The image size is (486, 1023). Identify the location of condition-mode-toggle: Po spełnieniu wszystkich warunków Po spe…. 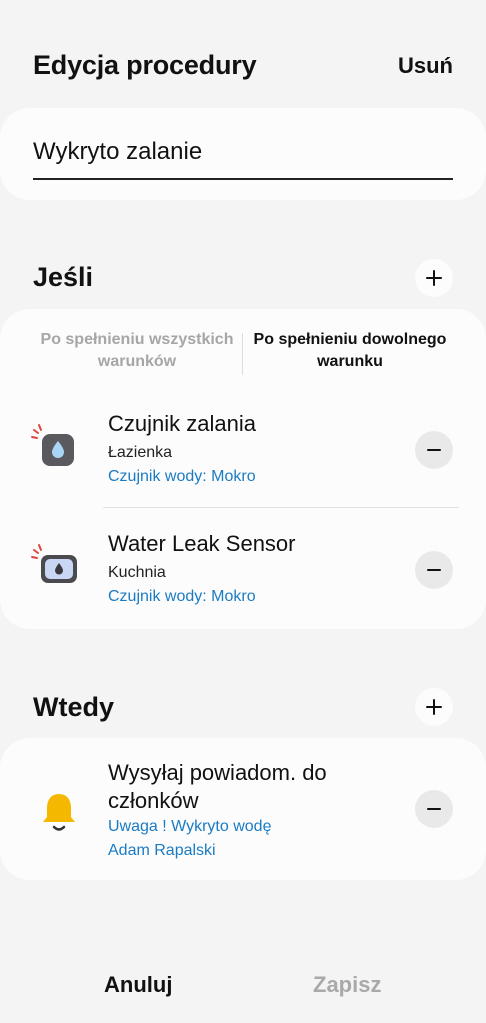
(243, 354).